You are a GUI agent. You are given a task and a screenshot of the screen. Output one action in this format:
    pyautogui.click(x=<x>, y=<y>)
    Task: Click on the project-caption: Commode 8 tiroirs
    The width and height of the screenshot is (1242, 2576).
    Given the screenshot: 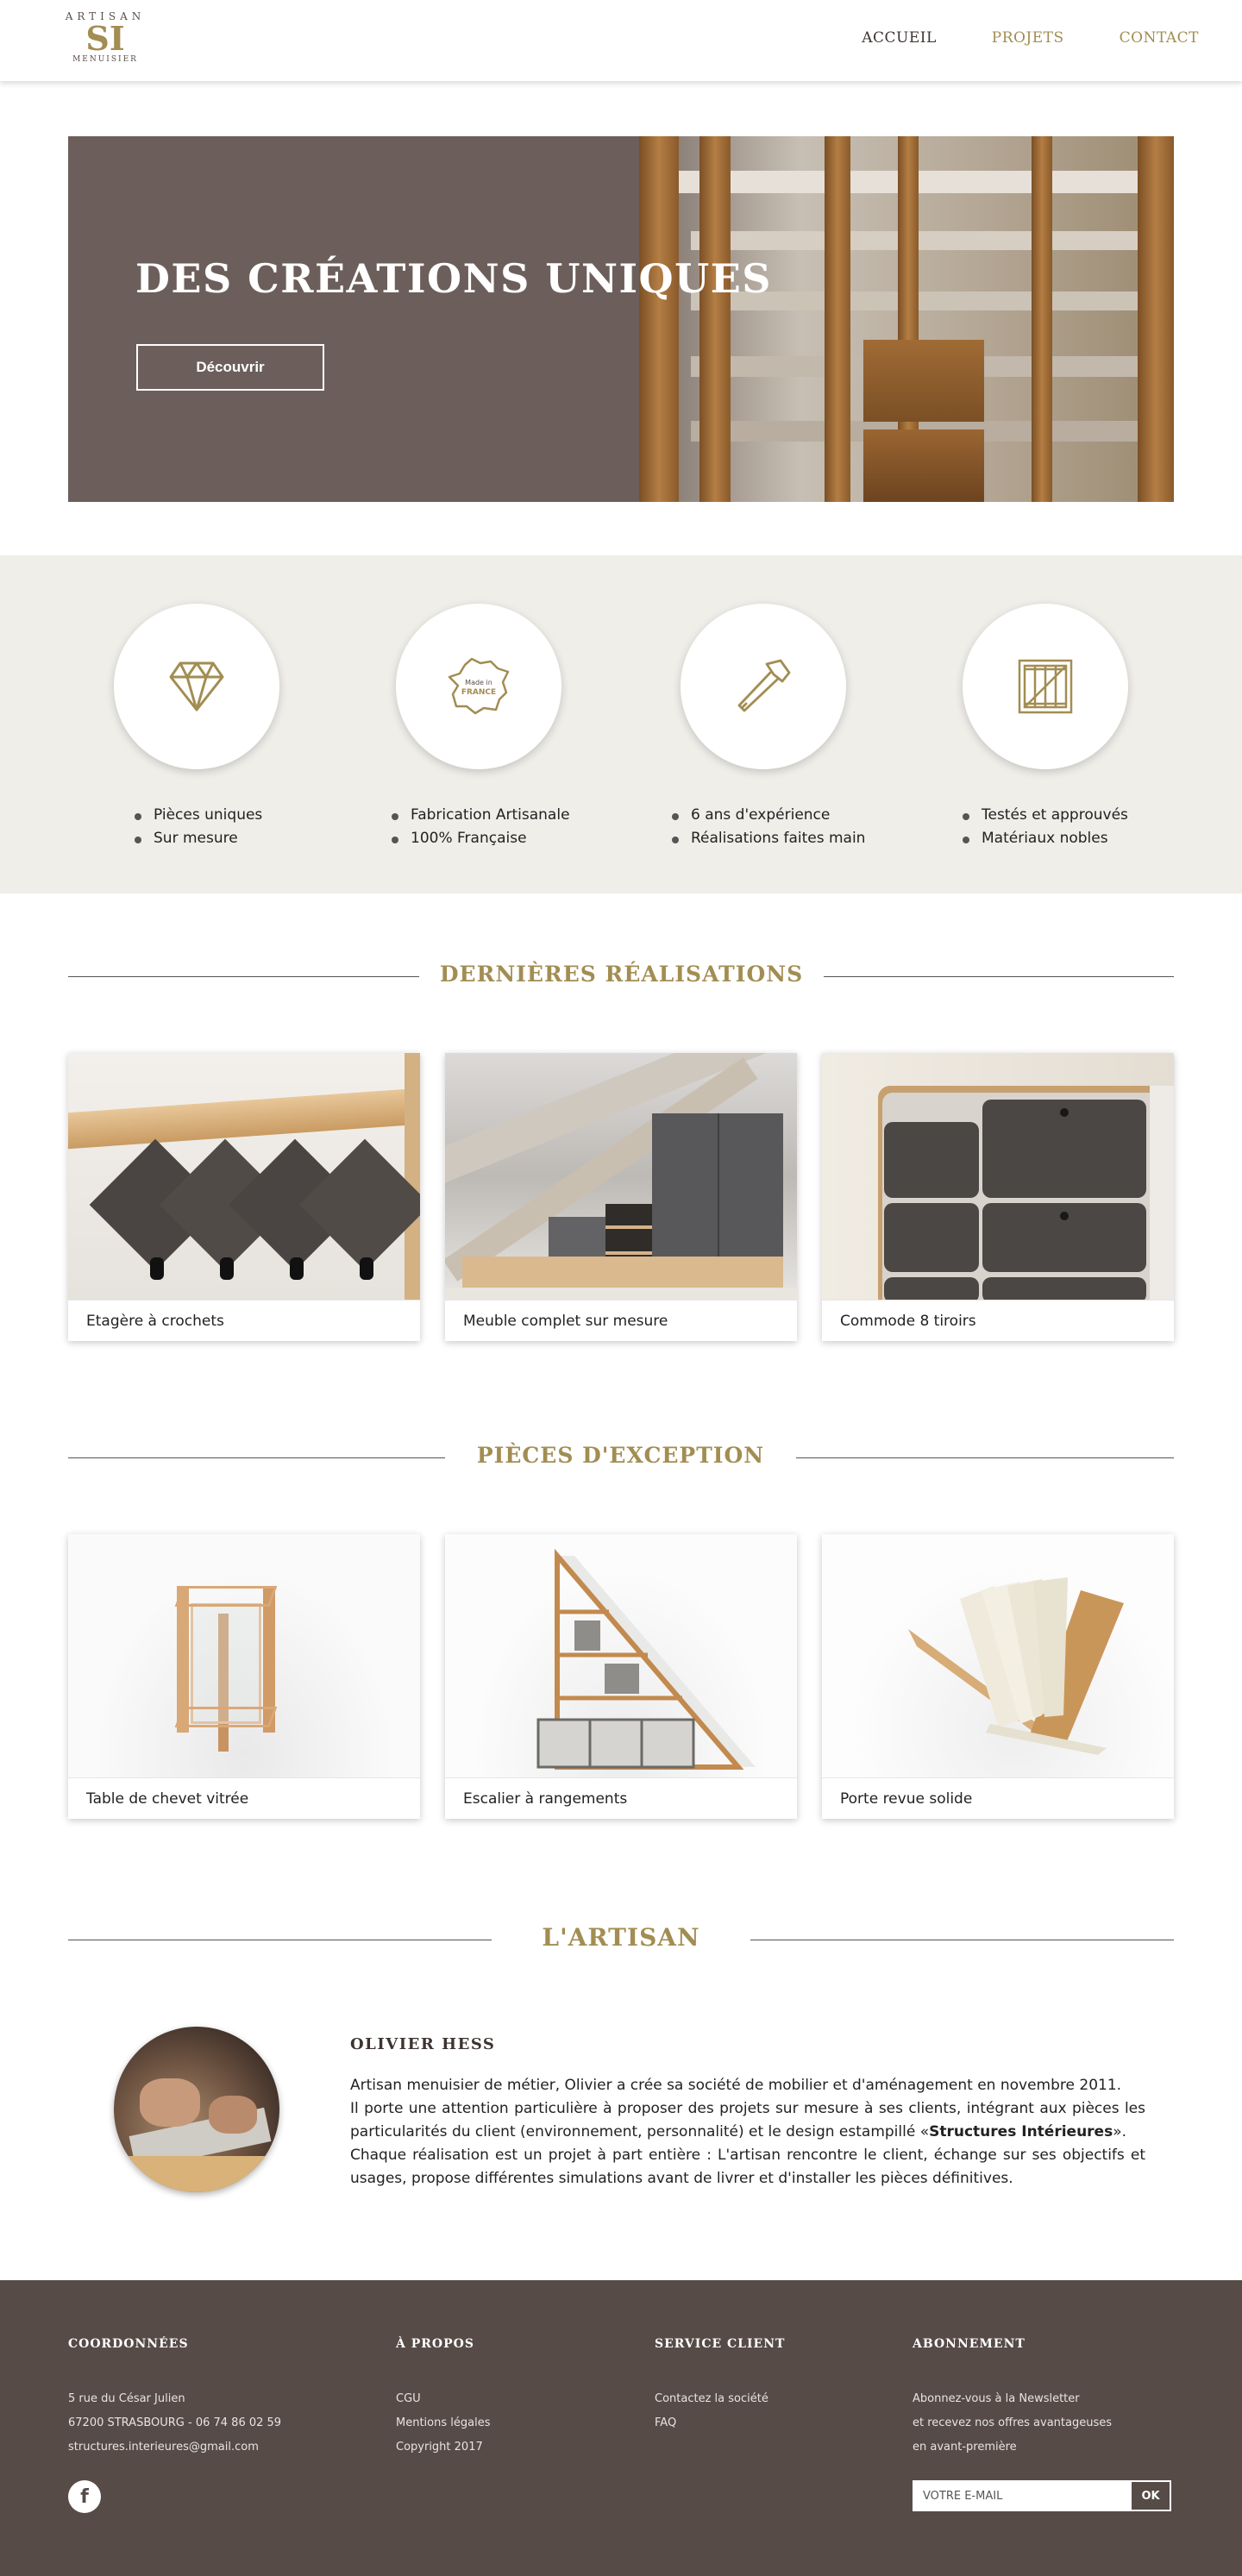 What is the action you would take?
    pyautogui.click(x=998, y=1320)
    